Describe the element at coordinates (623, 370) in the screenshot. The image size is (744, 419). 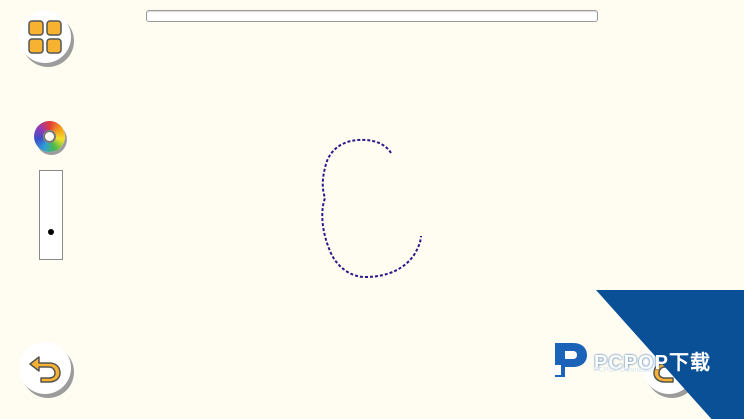
I see `watermark-sub: PCPOP Download` at that location.